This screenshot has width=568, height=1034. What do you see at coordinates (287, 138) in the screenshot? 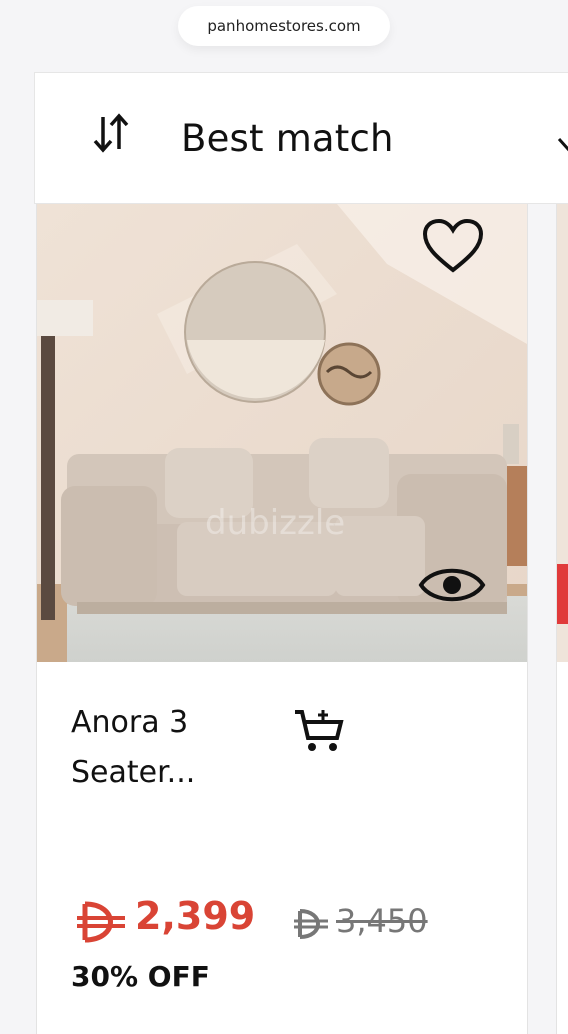
I see `sort-label: Best match` at bounding box center [287, 138].